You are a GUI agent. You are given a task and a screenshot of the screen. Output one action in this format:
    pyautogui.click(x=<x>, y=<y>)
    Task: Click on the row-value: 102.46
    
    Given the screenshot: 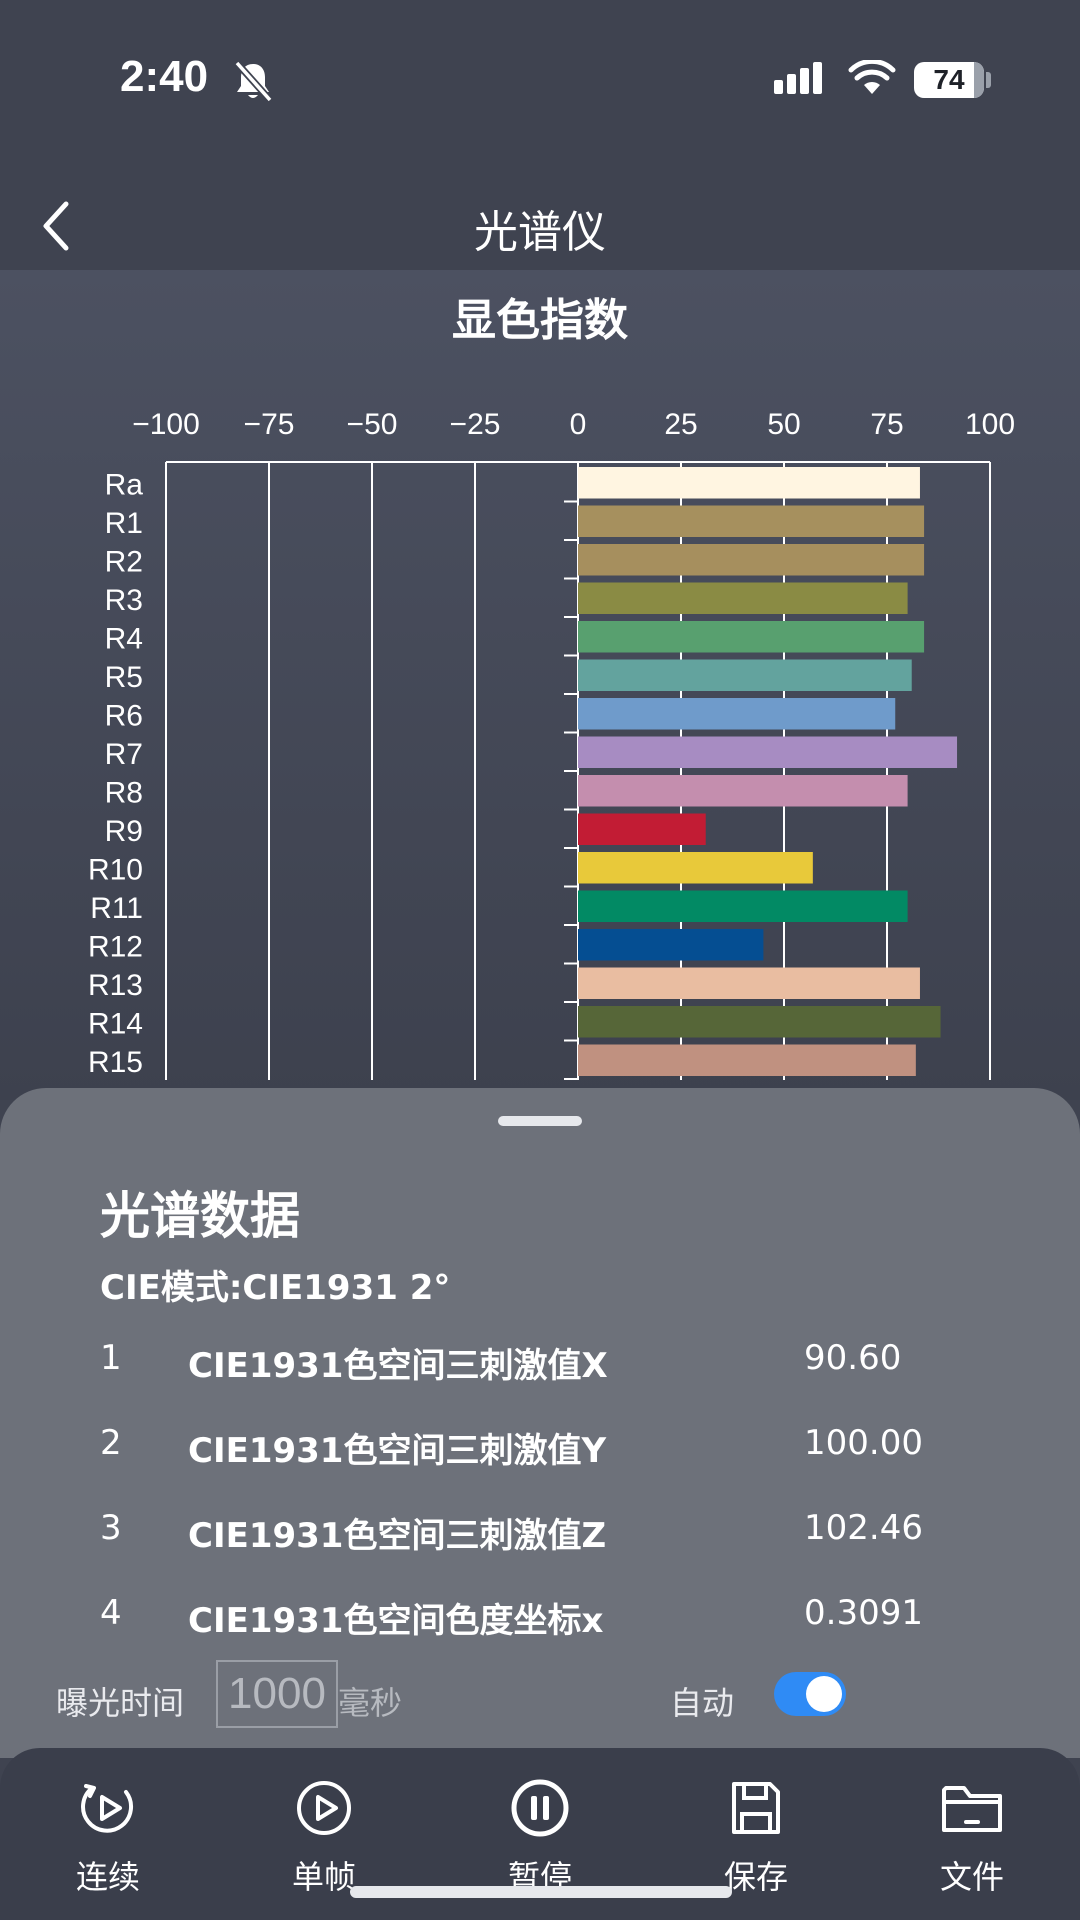 What is the action you would take?
    pyautogui.click(x=863, y=1528)
    